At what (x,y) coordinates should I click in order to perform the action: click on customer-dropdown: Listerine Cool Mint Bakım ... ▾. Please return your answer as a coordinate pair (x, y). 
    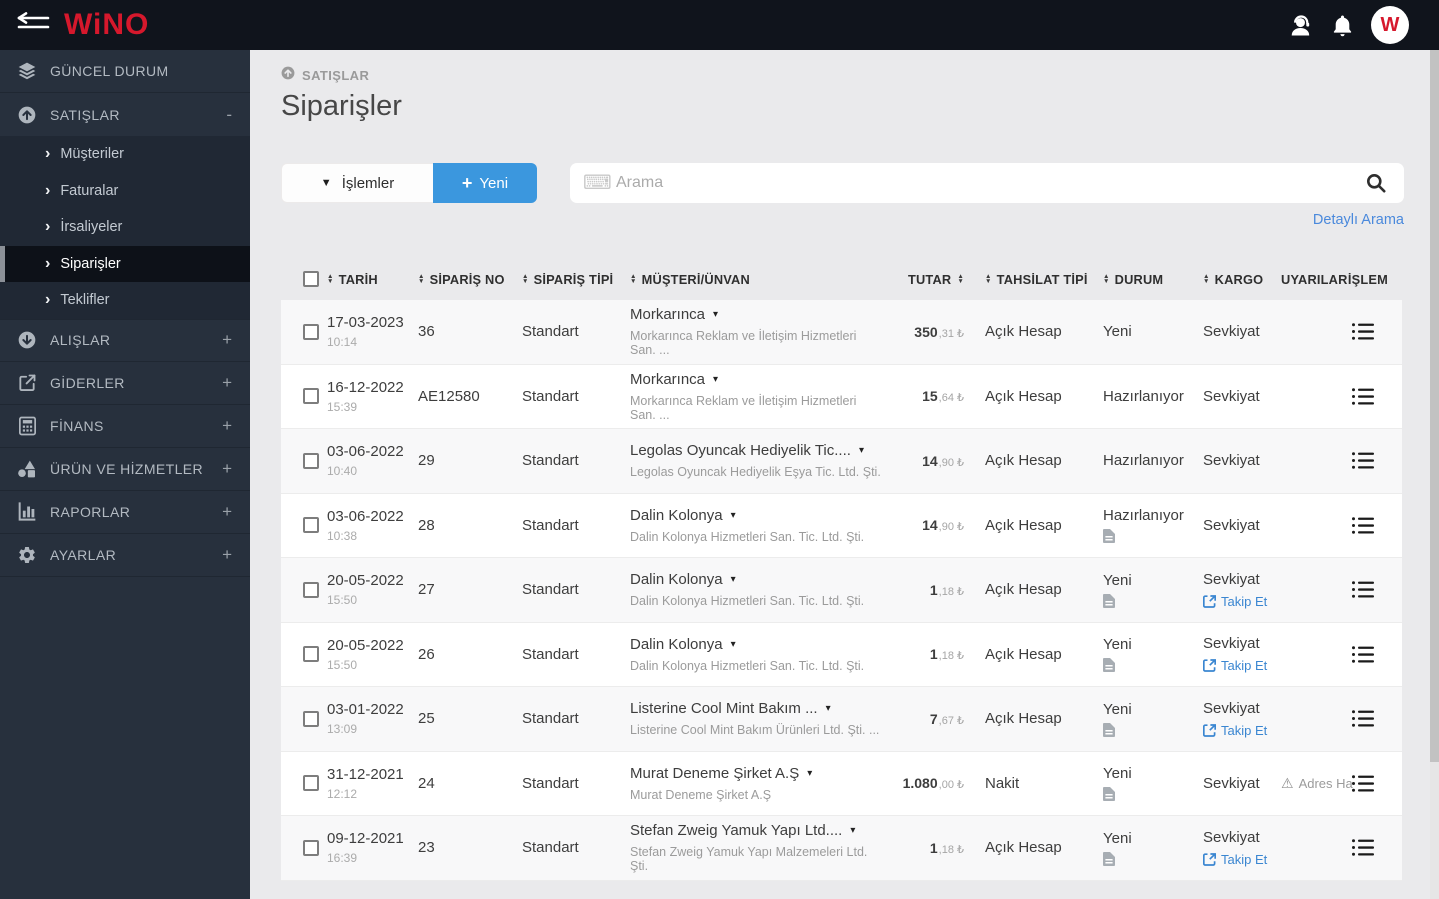
    Looking at the image, I should click on (755, 708).